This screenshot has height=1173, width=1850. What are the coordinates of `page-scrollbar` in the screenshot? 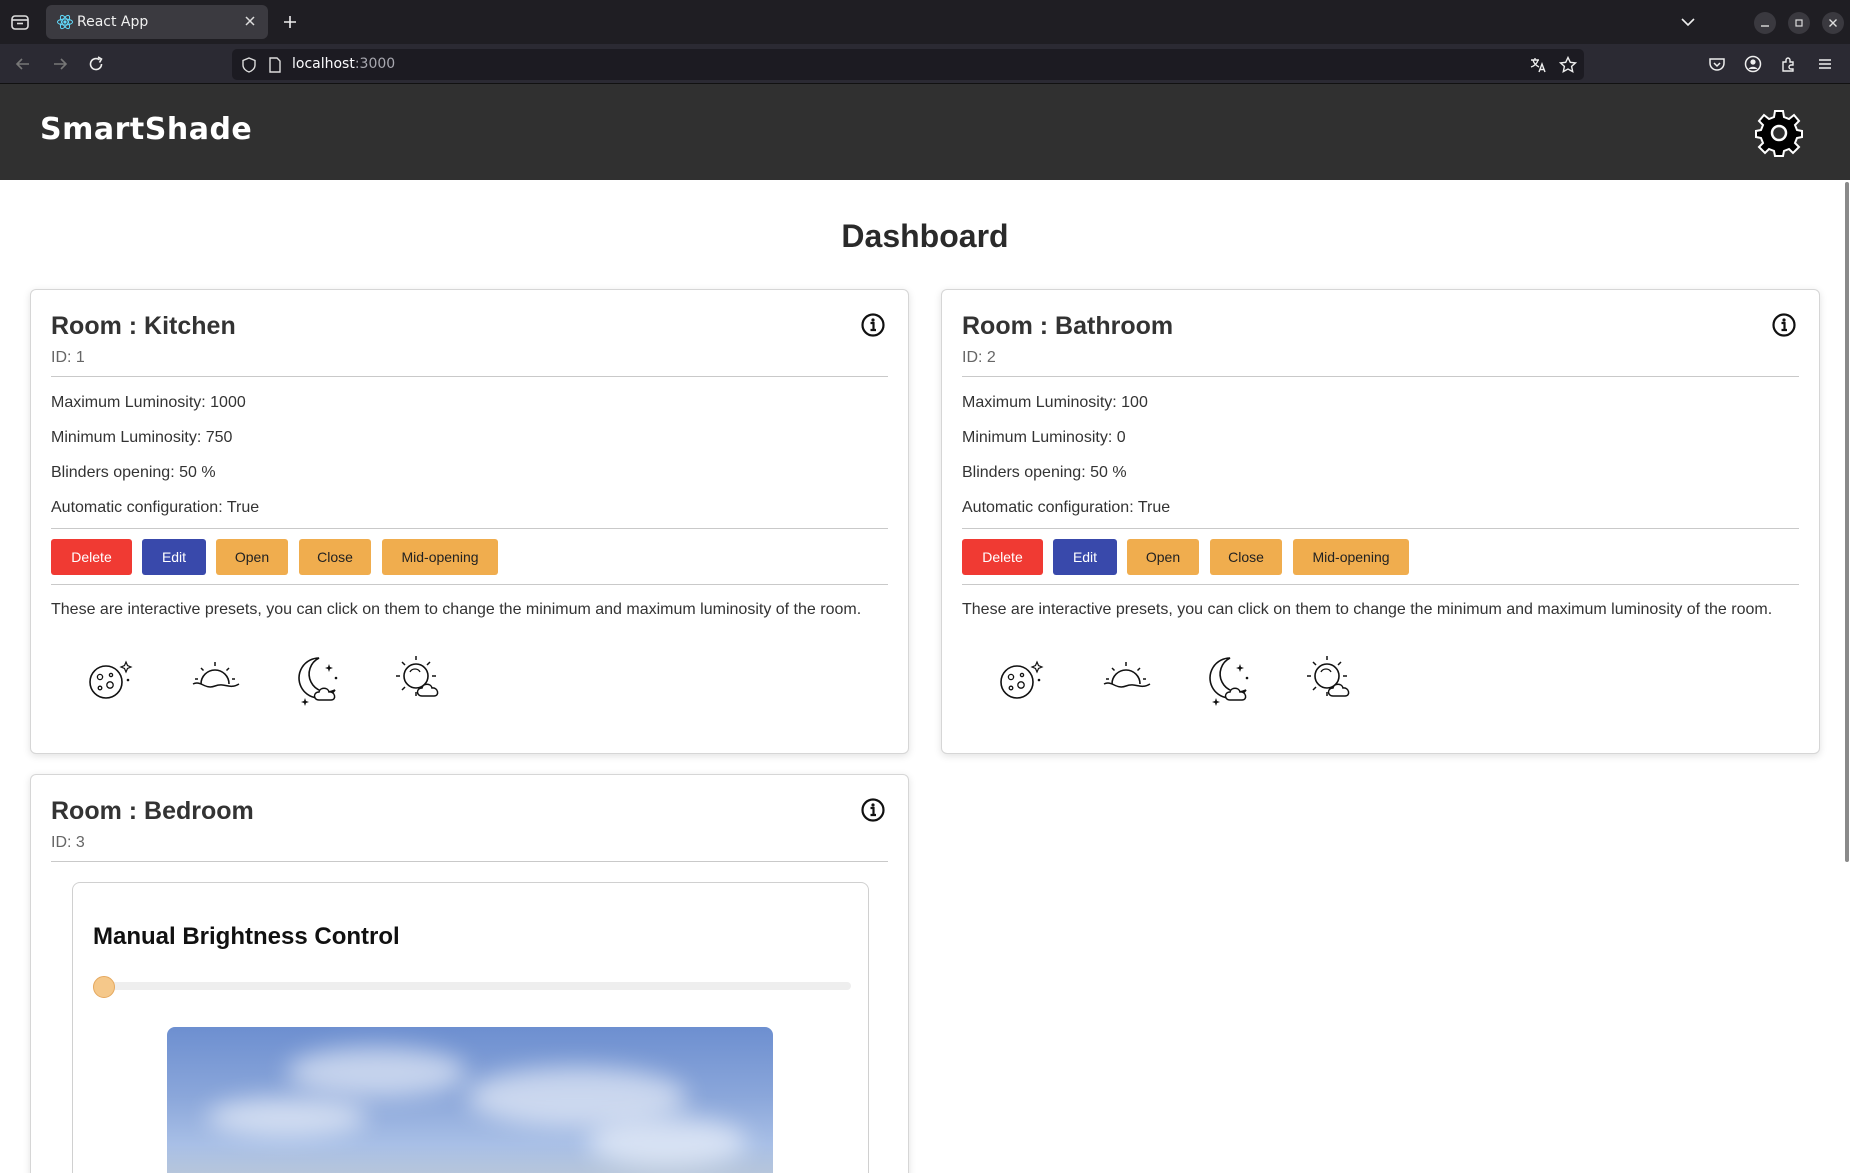 It's located at (1847, 522).